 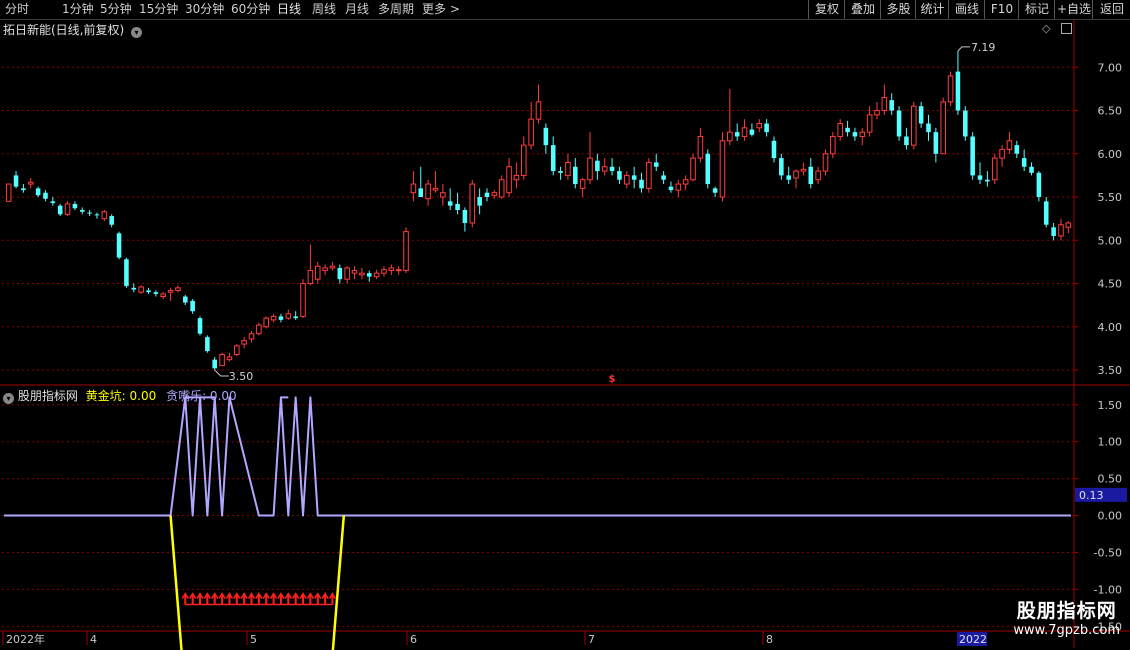 I want to click on indicator-y-tick-label: -0.50, so click(x=1108, y=552).